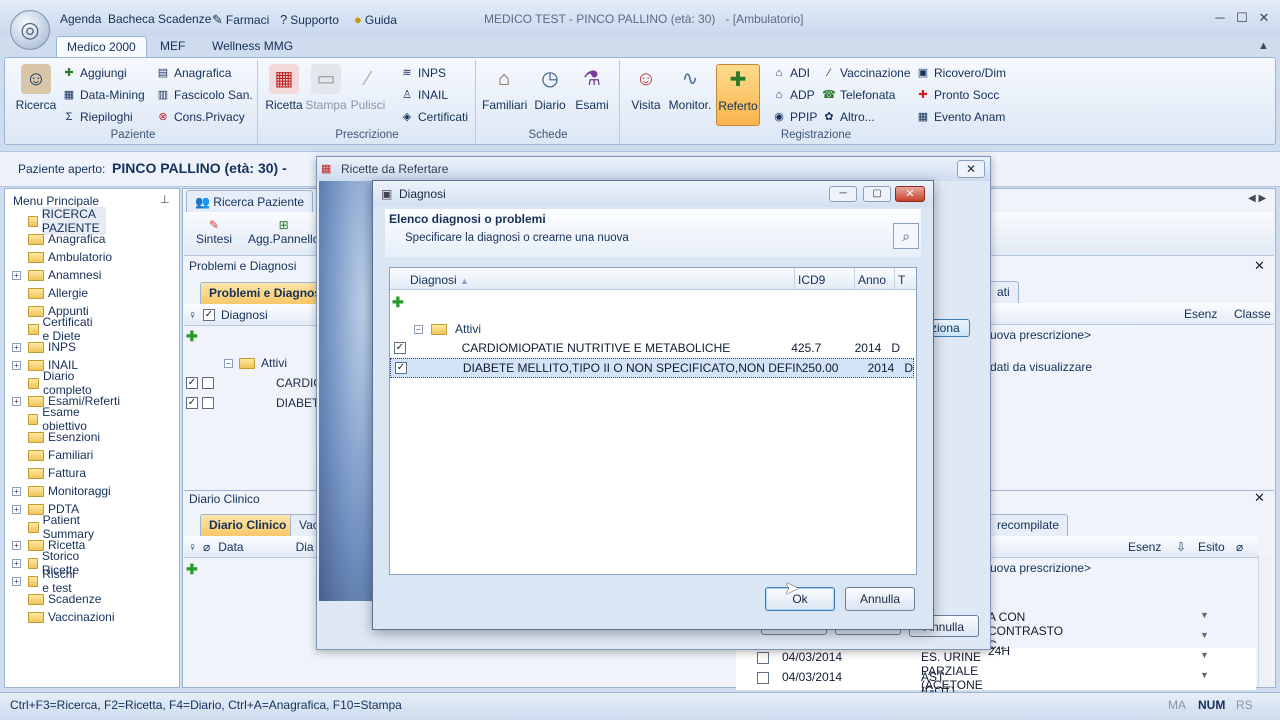 The width and height of the screenshot is (1280, 720). Describe the element at coordinates (283, 232) in the screenshot. I see `agg-pannello-button: ⊞ Agg.Pannello` at that location.